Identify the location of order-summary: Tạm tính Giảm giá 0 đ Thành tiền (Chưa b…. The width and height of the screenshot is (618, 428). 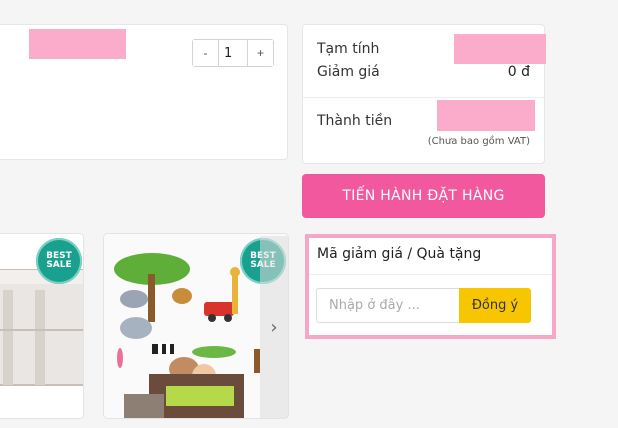
(424, 94).